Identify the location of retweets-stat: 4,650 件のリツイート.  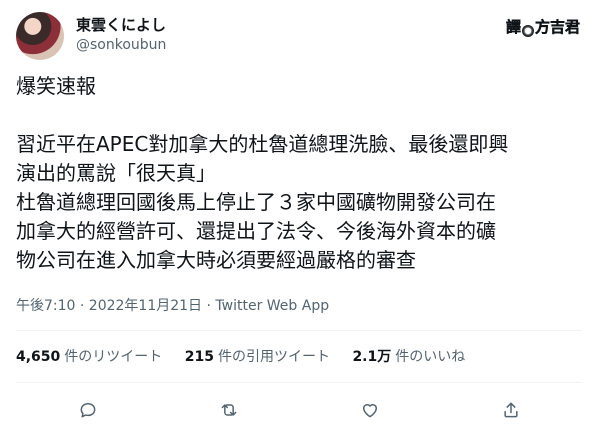
(89, 357).